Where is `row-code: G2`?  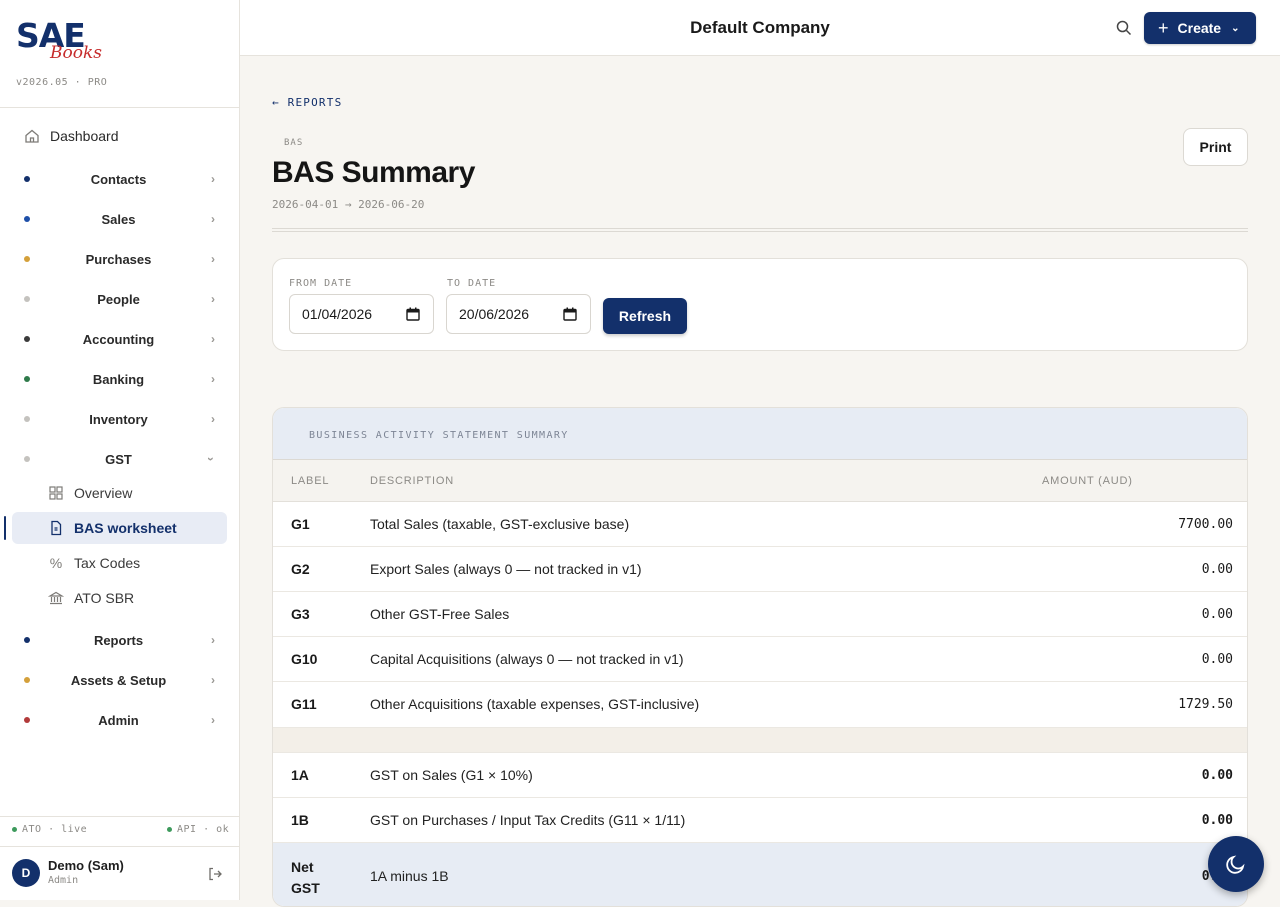
row-code: G2 is located at coordinates (300, 569).